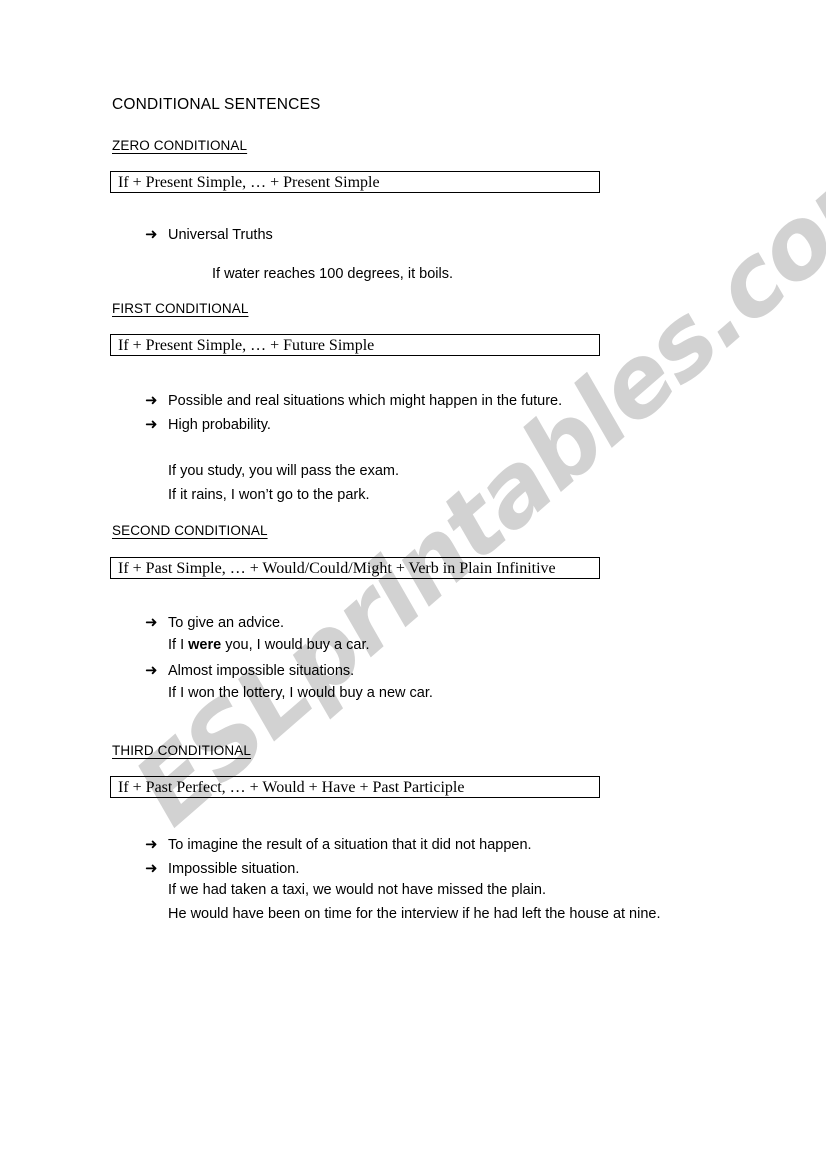  I want to click on example-first-1: If it rains, I won’t go to the park., so click(269, 495).